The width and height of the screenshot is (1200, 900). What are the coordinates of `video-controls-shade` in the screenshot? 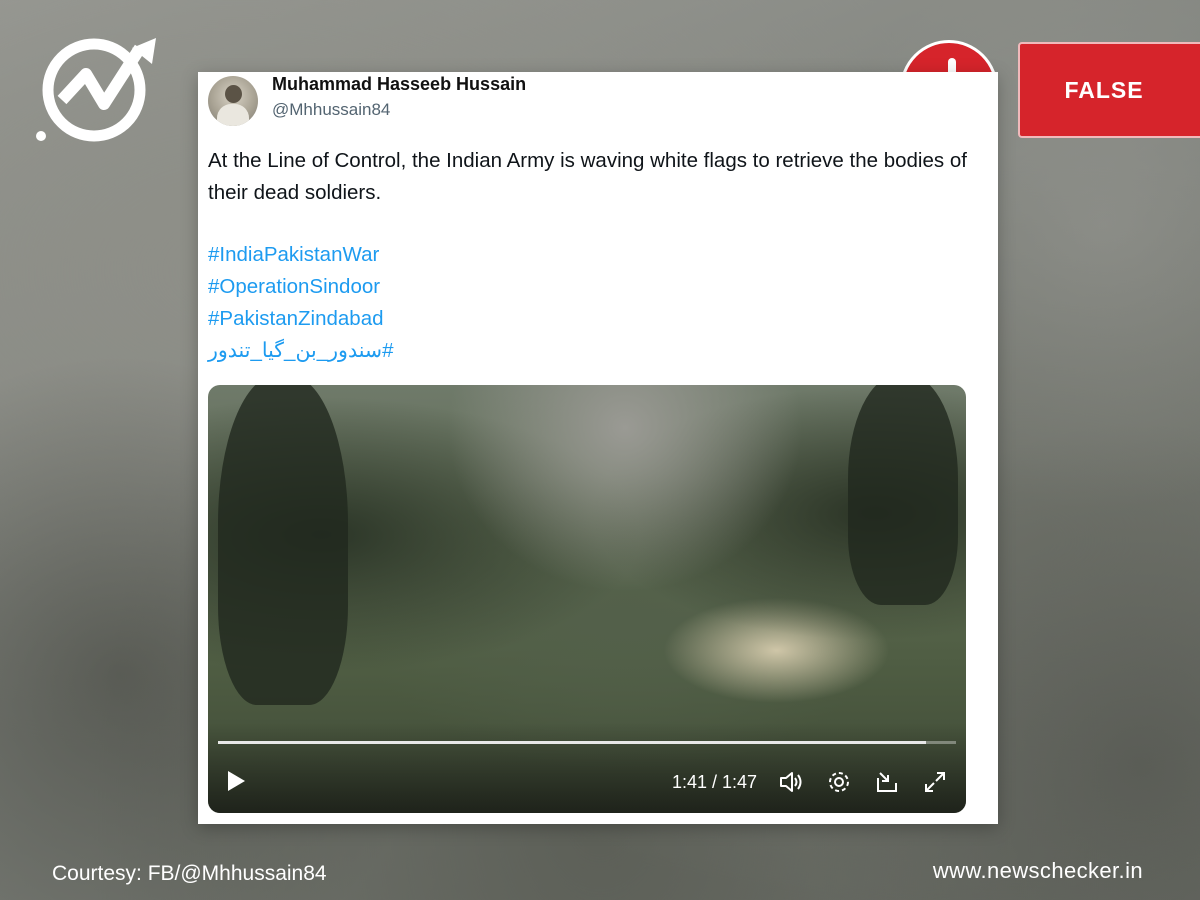 It's located at (587, 768).